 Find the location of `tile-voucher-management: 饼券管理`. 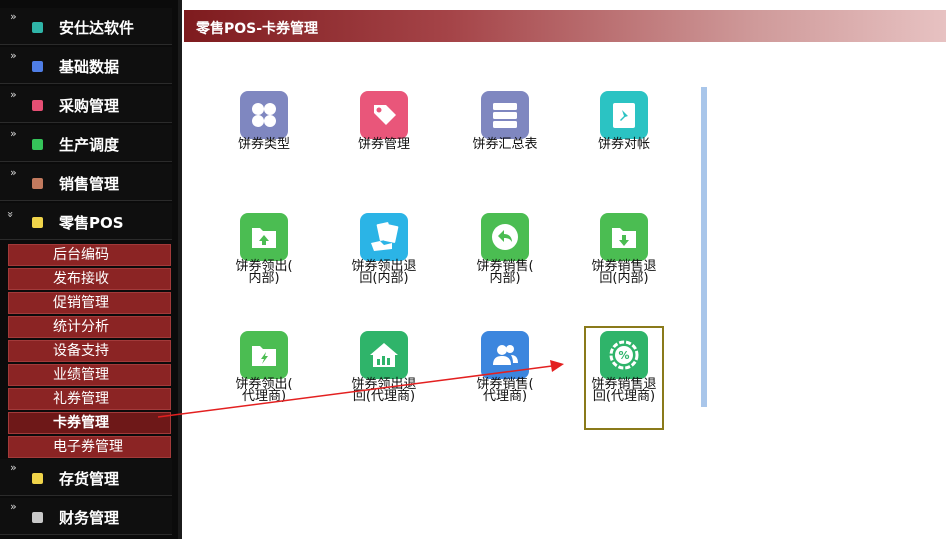

tile-voucher-management: 饼券管理 is located at coordinates (384, 127).